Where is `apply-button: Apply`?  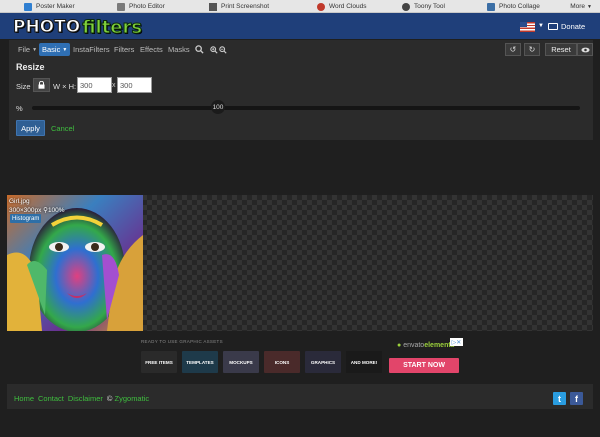 apply-button: Apply is located at coordinates (30, 128).